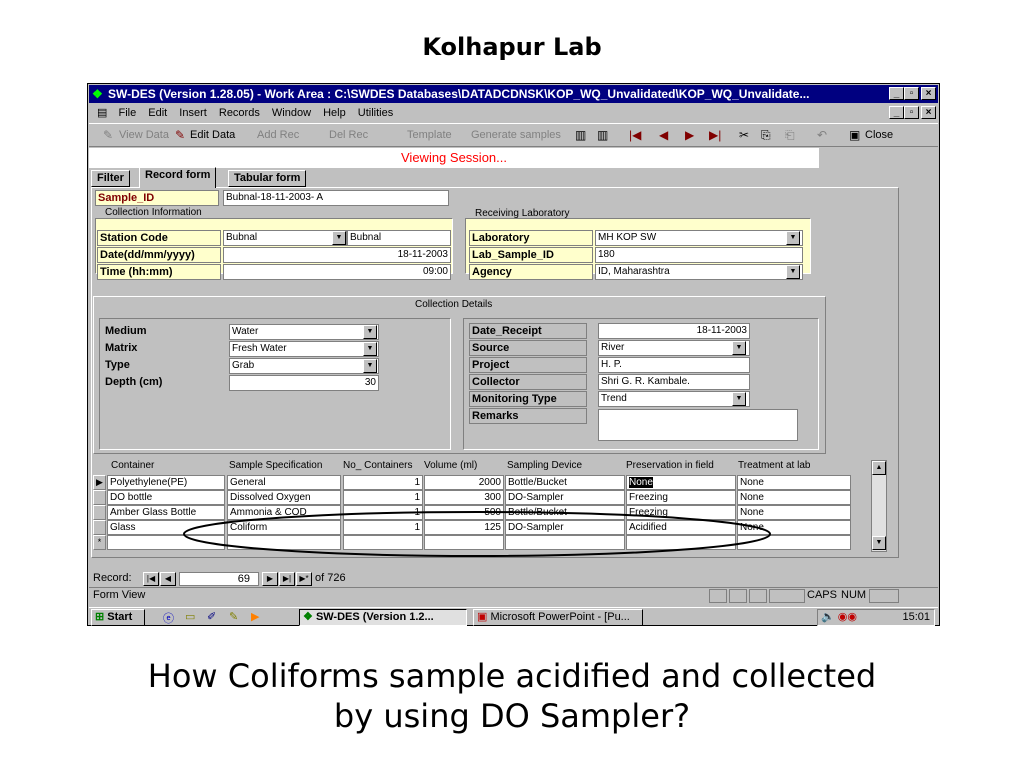 The height and width of the screenshot is (768, 1024). What do you see at coordinates (285, 238) in the screenshot?
I see `station-code-field: Bubnal` at bounding box center [285, 238].